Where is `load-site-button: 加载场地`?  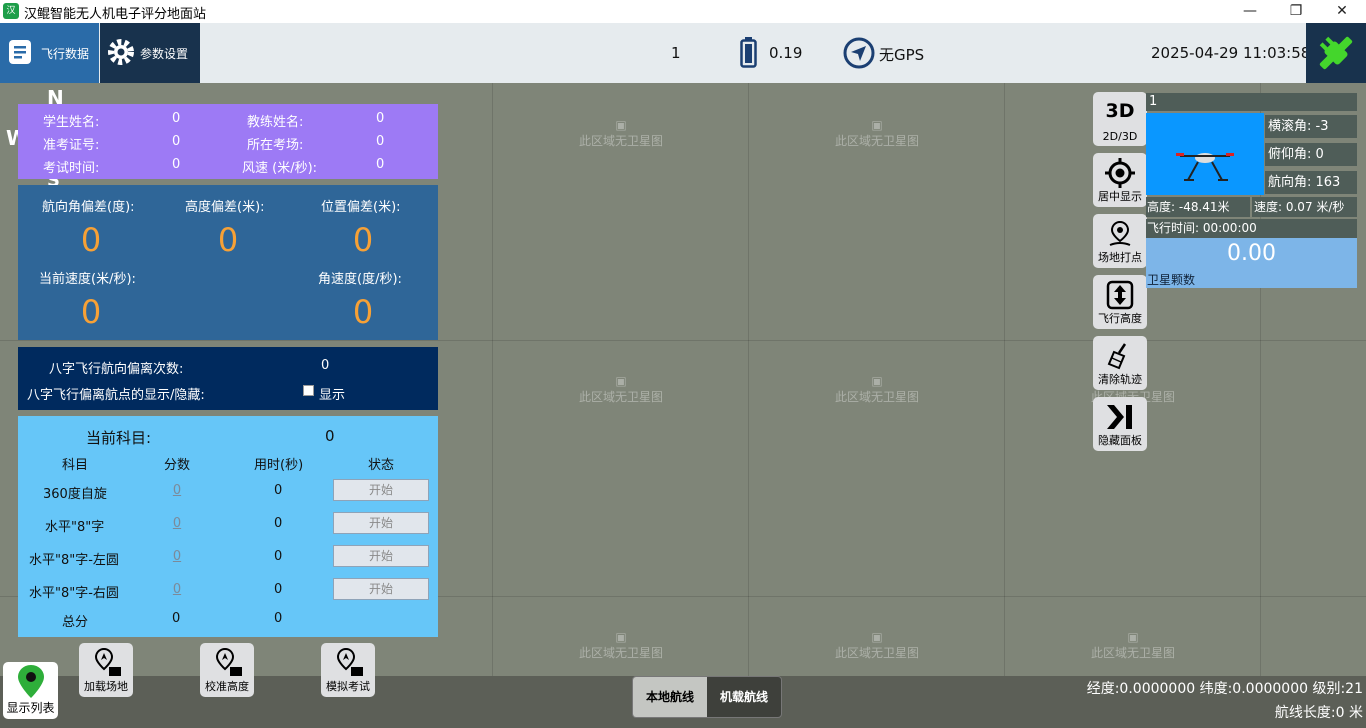 load-site-button: 加载场地 is located at coordinates (106, 670).